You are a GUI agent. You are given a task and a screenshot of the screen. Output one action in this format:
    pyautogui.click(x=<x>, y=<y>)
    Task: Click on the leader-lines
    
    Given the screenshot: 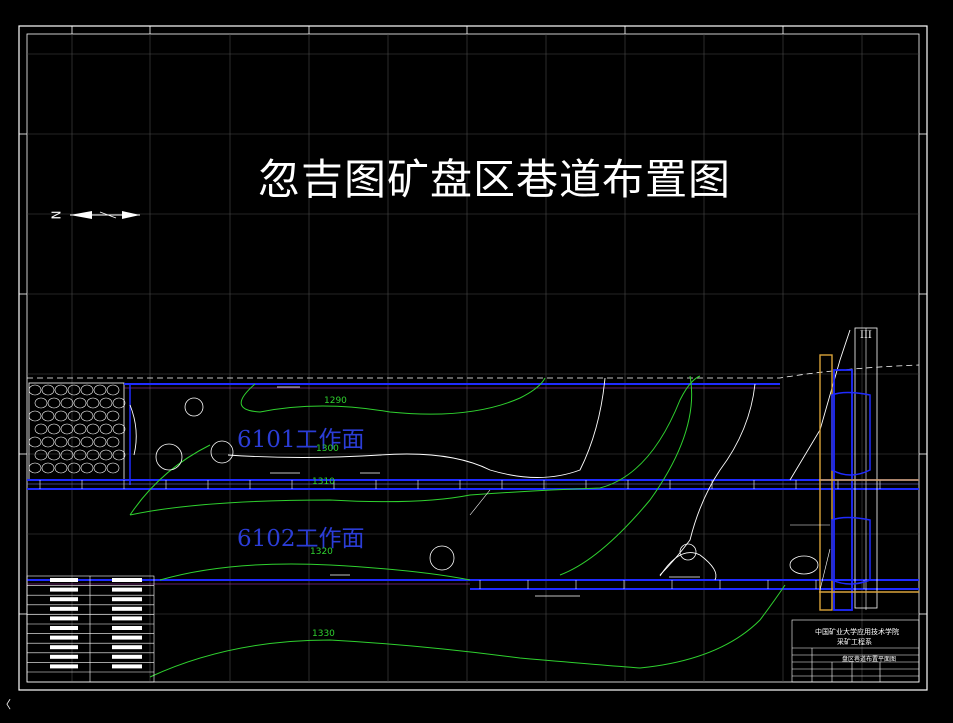 What is the action you would take?
    pyautogui.click(x=650, y=540)
    